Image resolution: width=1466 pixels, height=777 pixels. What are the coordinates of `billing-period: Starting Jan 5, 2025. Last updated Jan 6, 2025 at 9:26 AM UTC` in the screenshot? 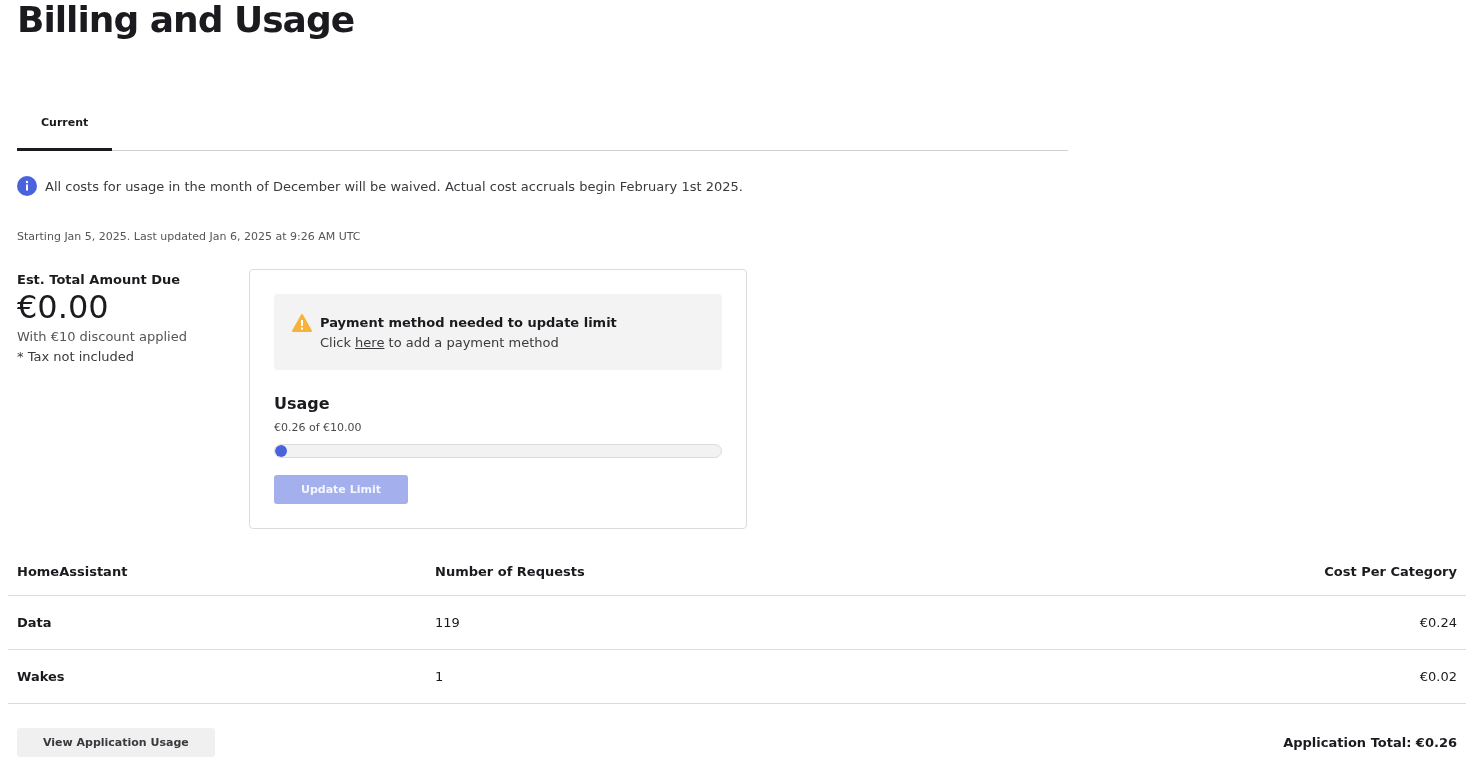 It's located at (189, 236).